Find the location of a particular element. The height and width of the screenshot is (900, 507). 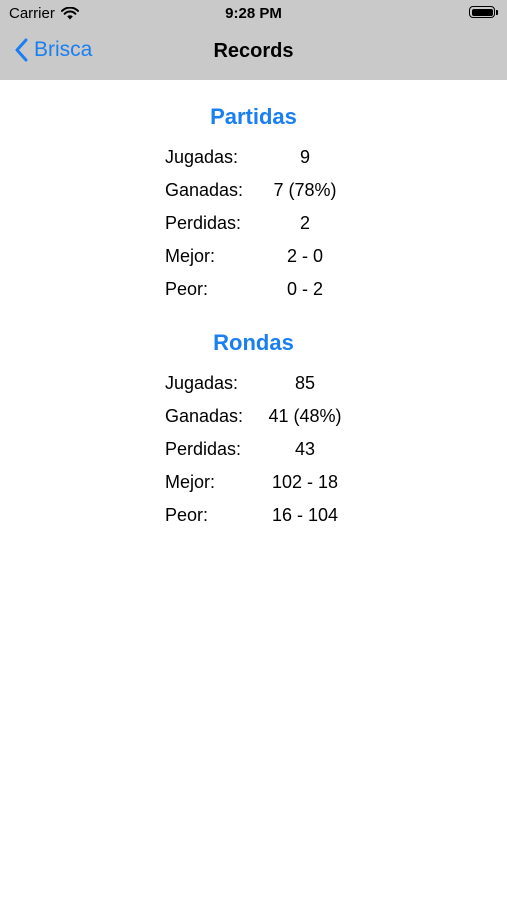

top-bar: Carrier 9:28 PM Brisca Records is located at coordinates (253, 40).